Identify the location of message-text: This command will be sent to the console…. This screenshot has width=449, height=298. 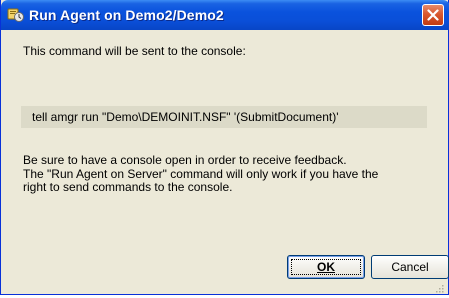
(134, 51).